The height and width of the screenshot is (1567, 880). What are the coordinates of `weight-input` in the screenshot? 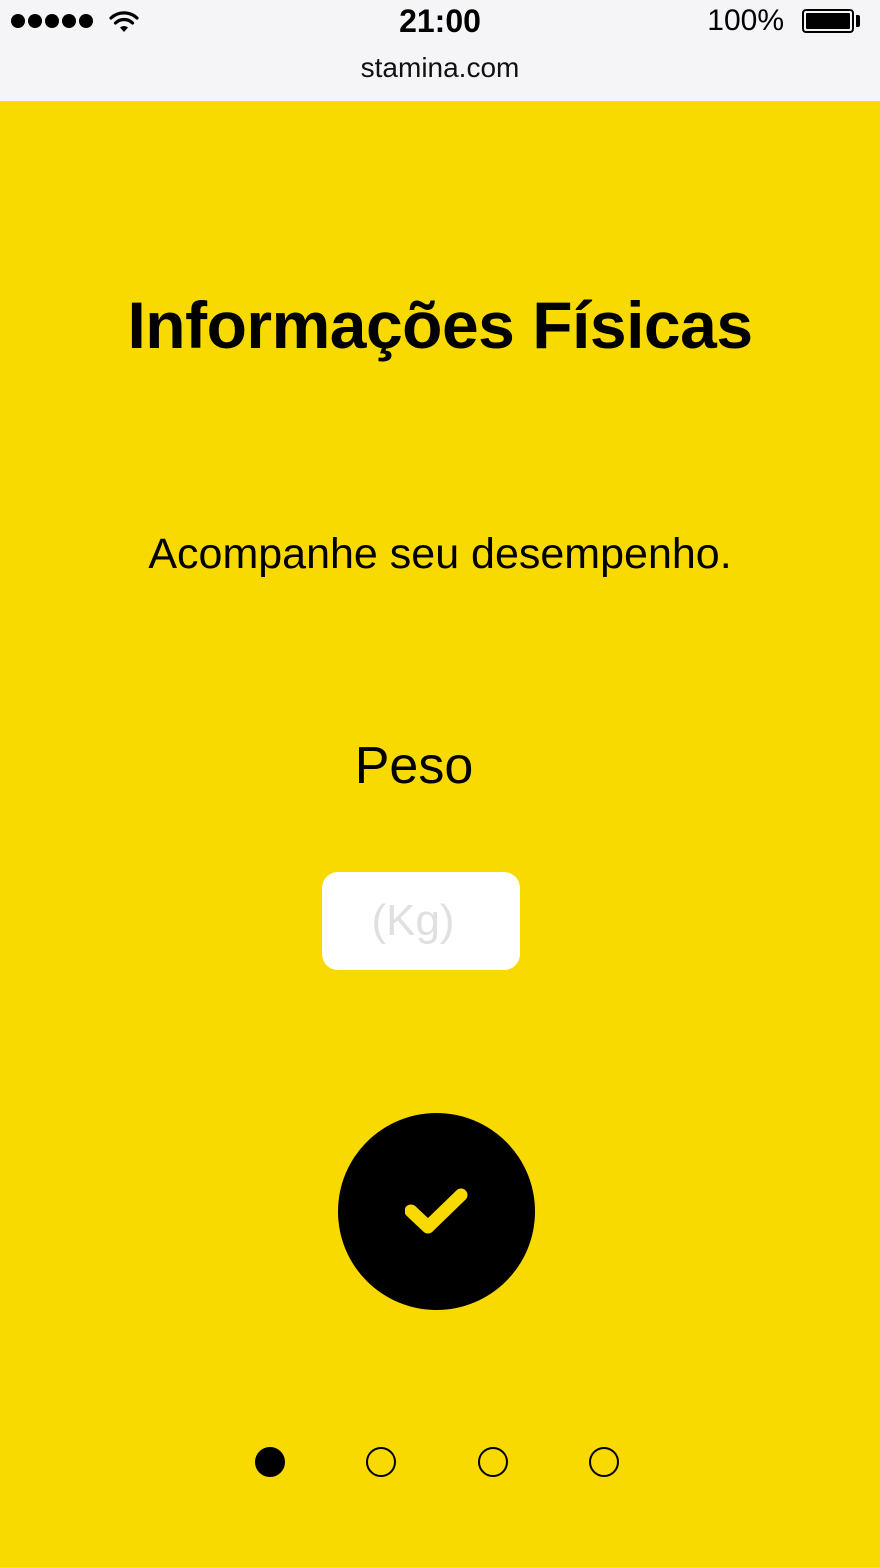 It's located at (421, 921).